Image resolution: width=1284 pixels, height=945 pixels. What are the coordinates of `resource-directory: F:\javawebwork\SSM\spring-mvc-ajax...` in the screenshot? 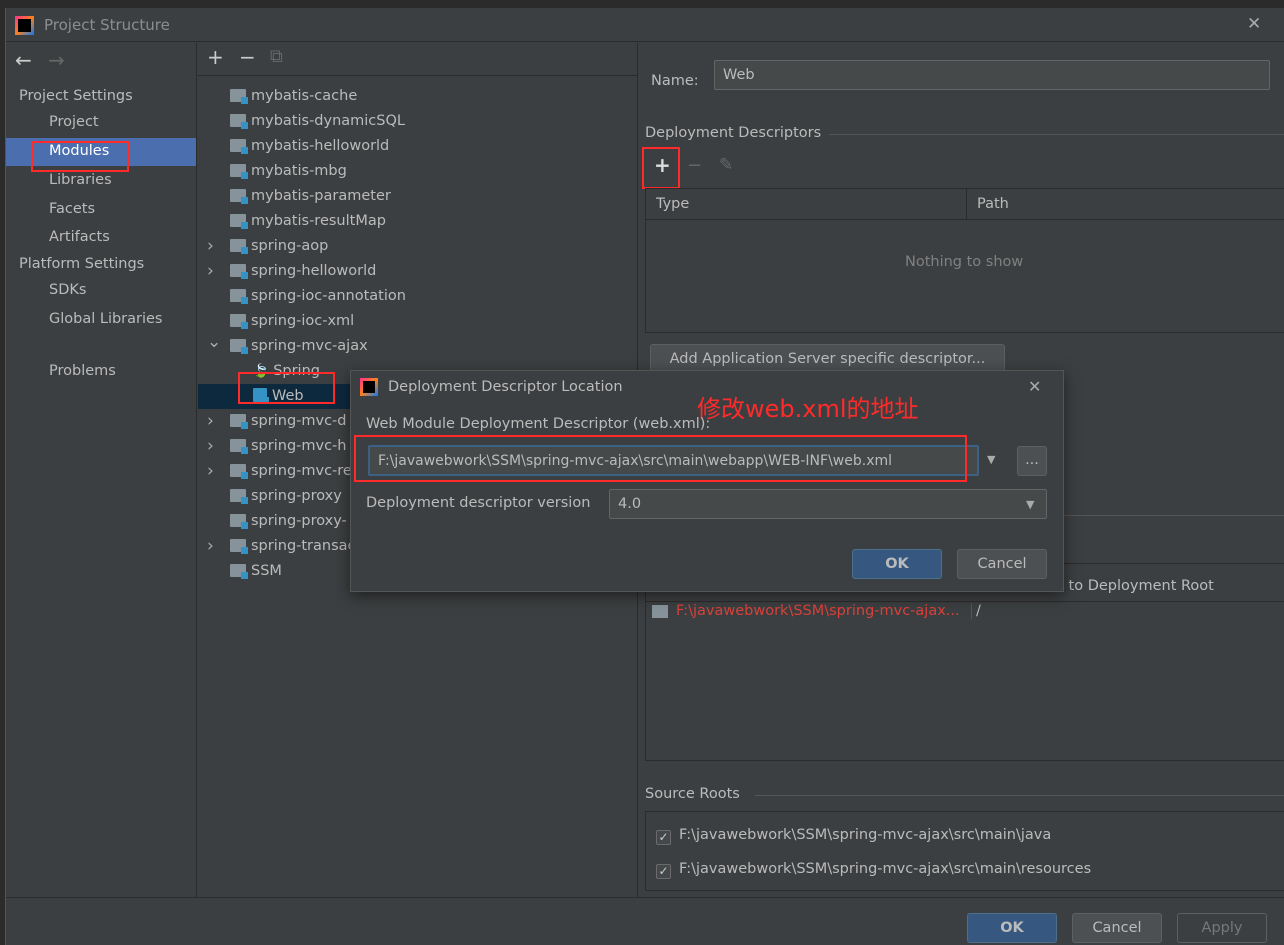 It's located at (818, 611).